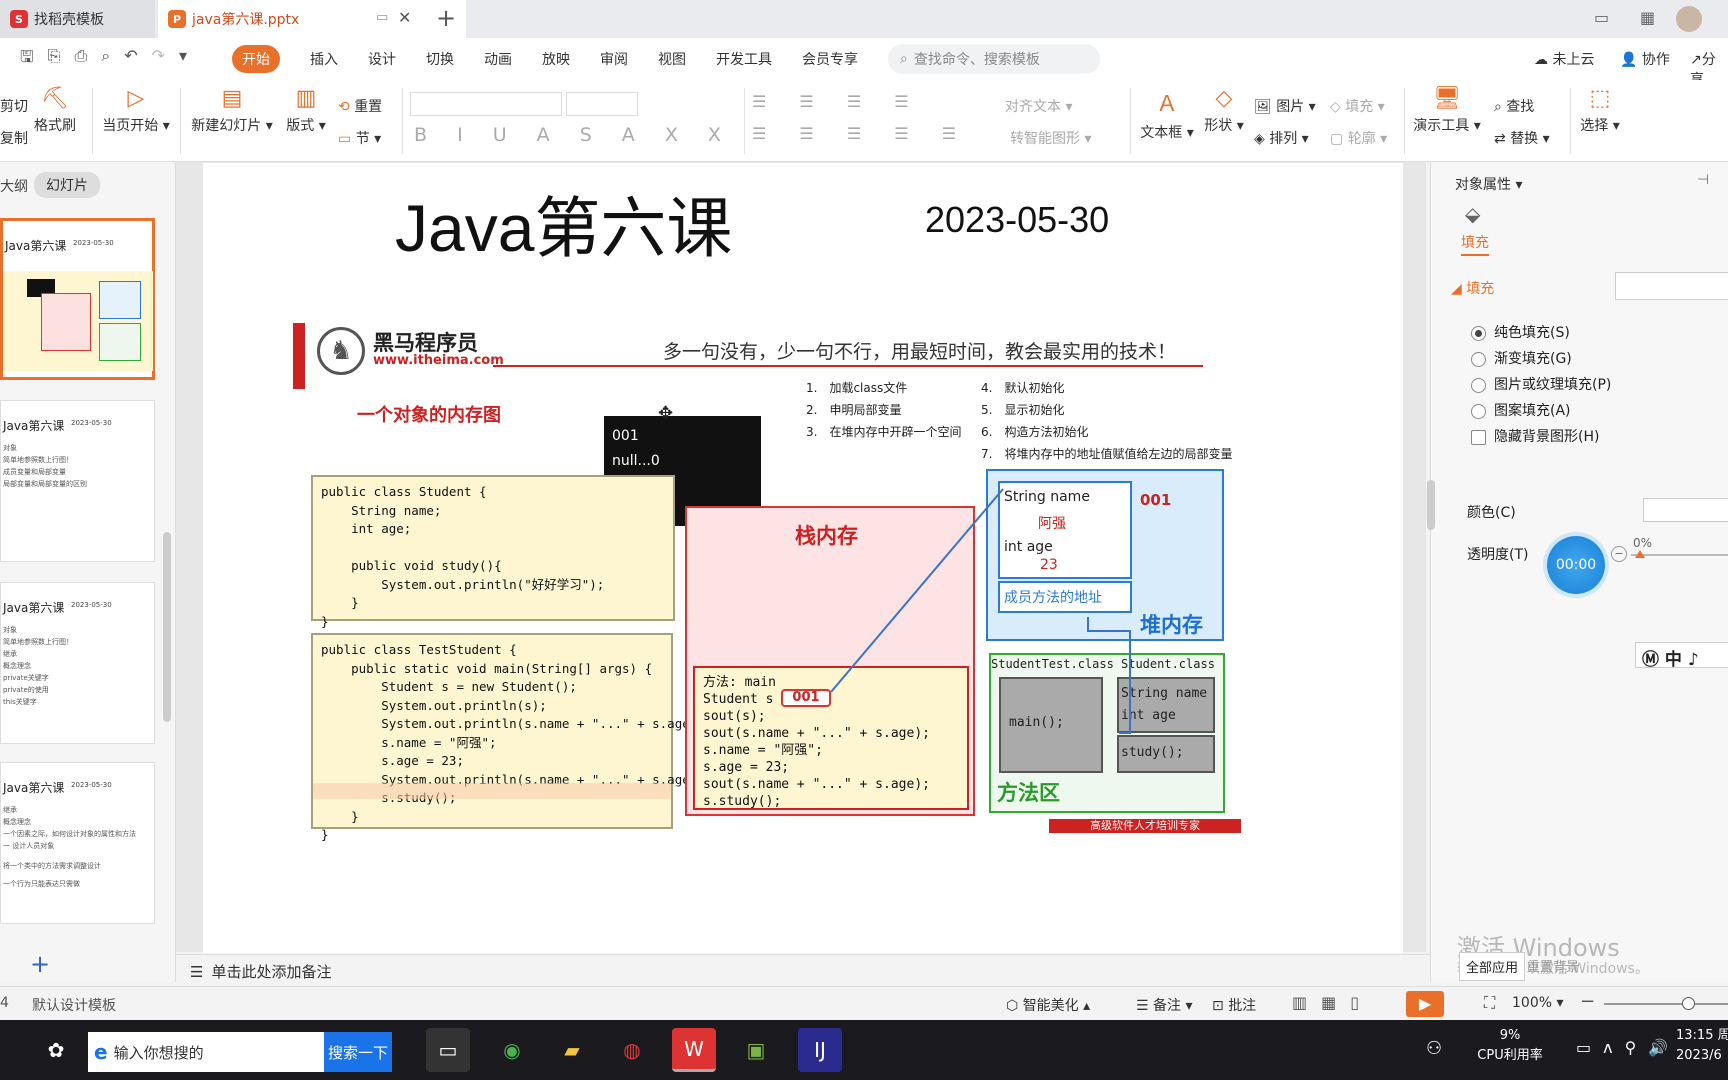 This screenshot has width=1728, height=1080. Describe the element at coordinates (1472, 288) in the screenshot. I see `fill-section-toggle: ◢ 填充` at that location.